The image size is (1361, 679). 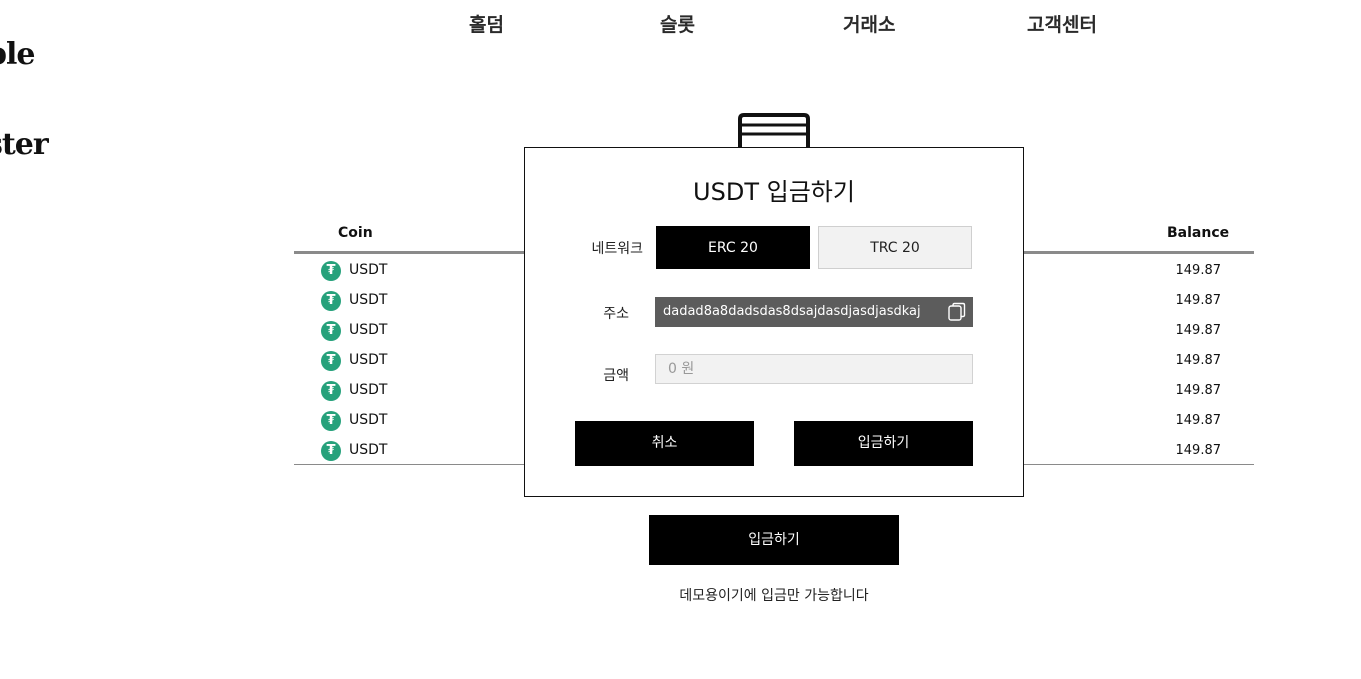 I want to click on amount-label: 금액, so click(x=616, y=376).